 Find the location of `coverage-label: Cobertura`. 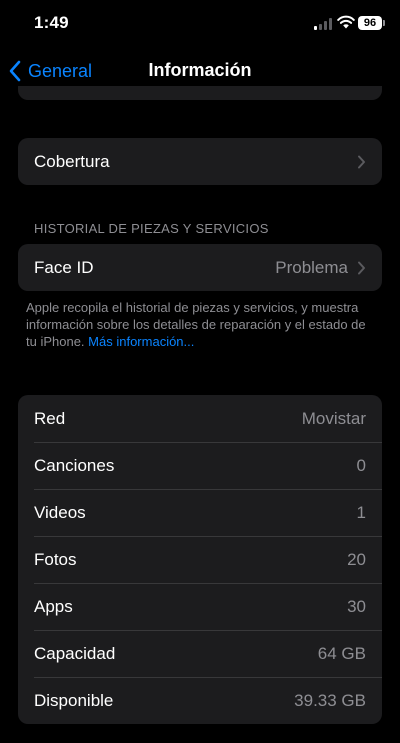

coverage-label: Cobertura is located at coordinates (72, 161).